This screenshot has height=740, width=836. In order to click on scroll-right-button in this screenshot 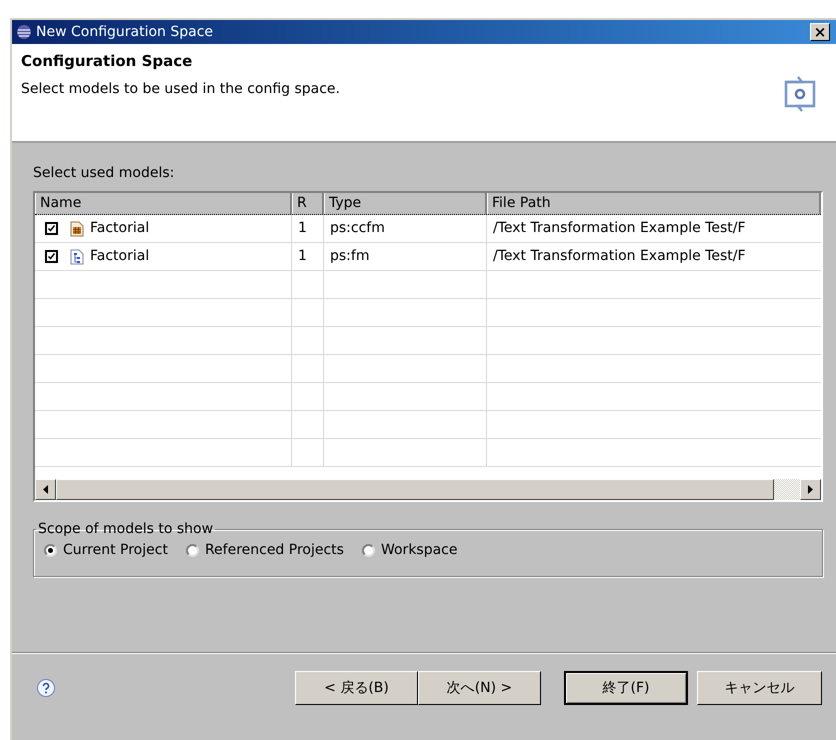, I will do `click(810, 489)`.